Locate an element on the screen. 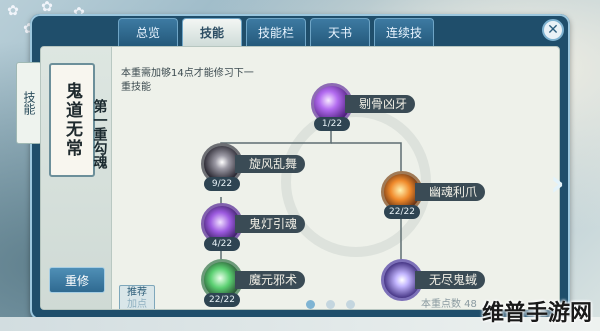  points-label: 本重点数 48 is located at coordinates (449, 304).